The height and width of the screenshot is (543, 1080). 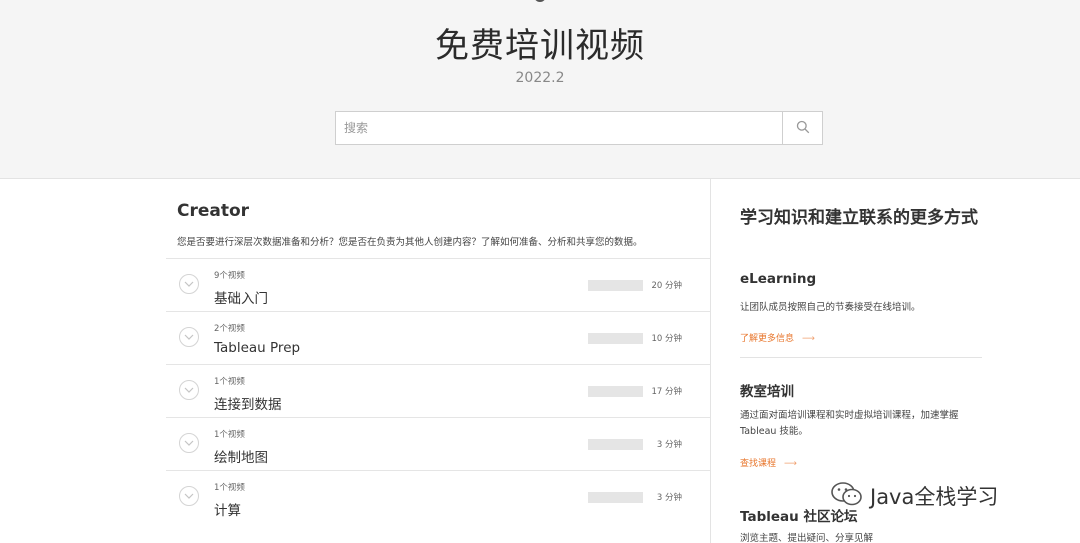 I want to click on link-label: 查找课程, so click(x=758, y=464).